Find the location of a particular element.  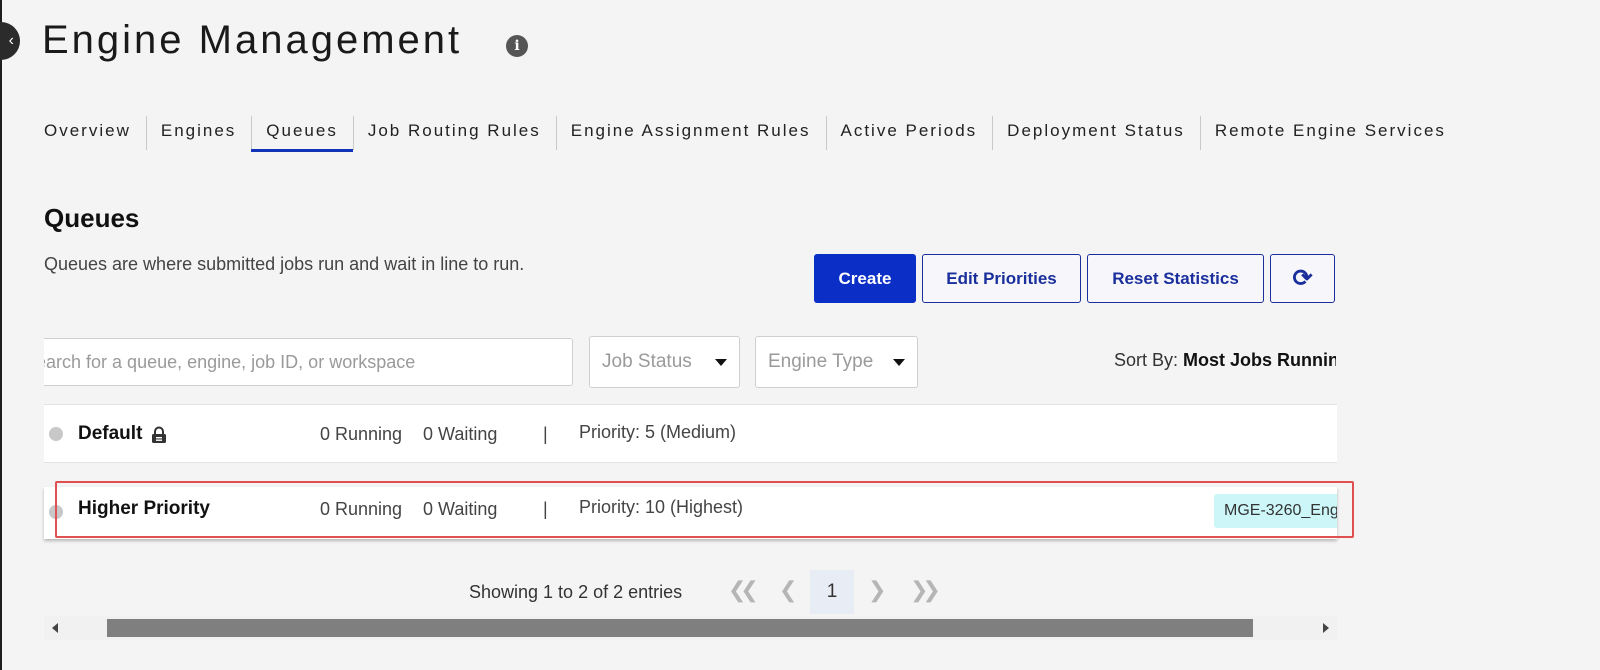

previous-page-icon: ❮ is located at coordinates (788, 590).